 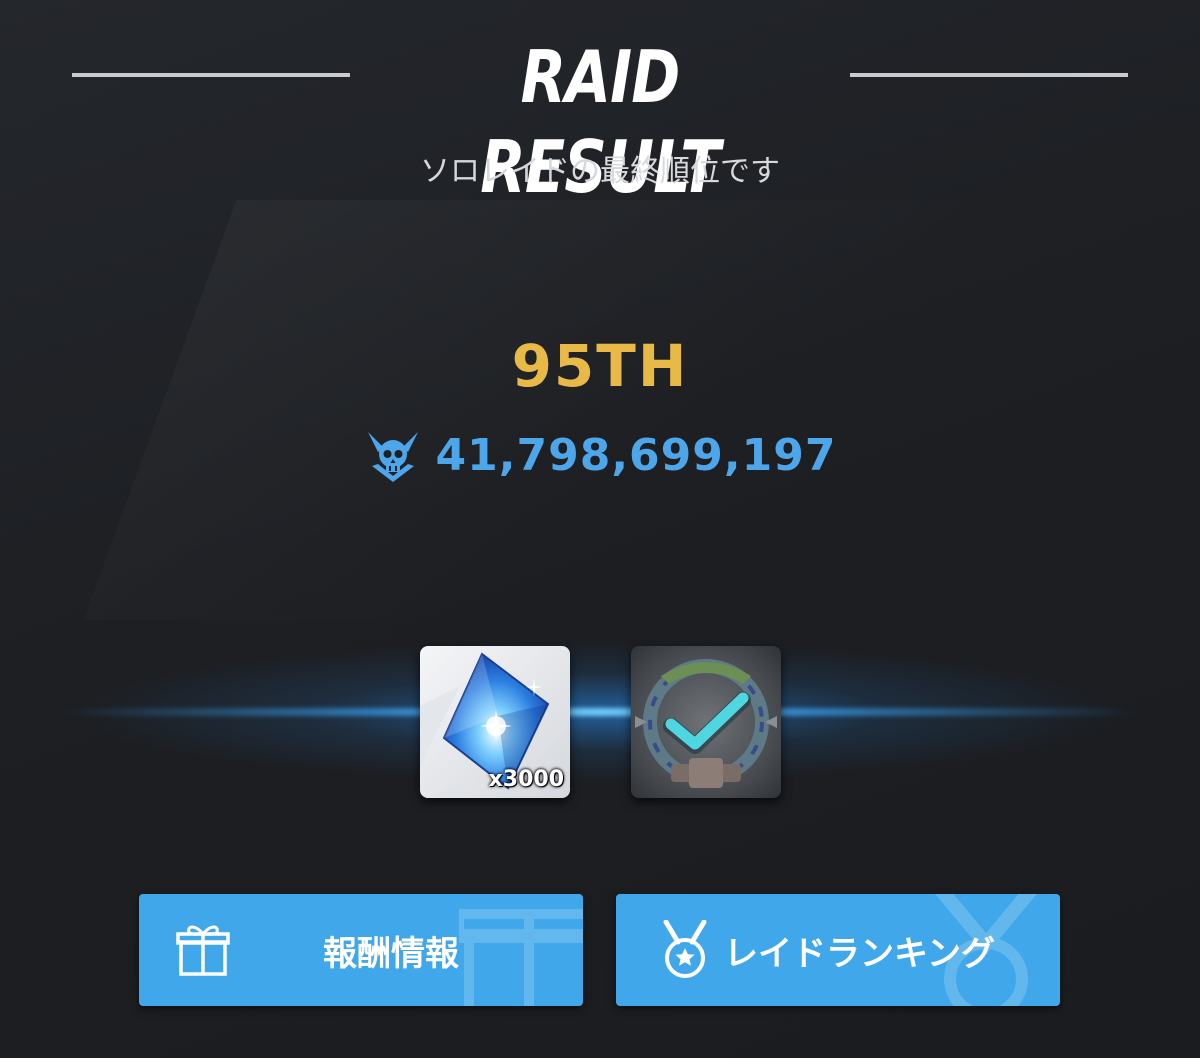 What do you see at coordinates (211, 75) in the screenshot?
I see `title-rule-left` at bounding box center [211, 75].